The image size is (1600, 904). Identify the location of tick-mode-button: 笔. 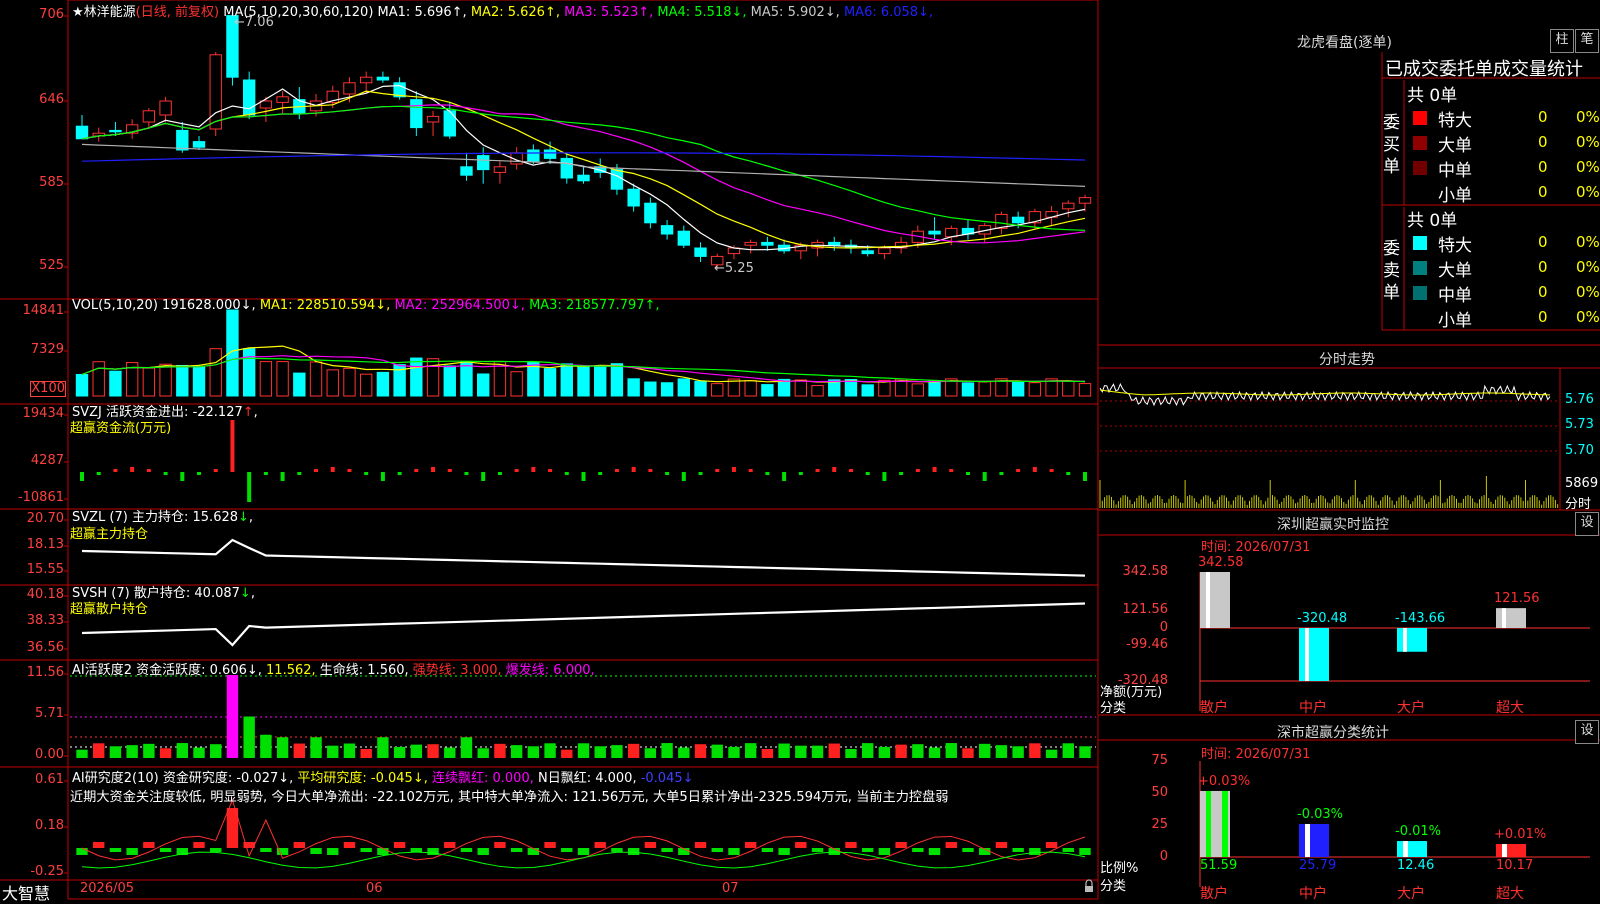
(1587, 41).